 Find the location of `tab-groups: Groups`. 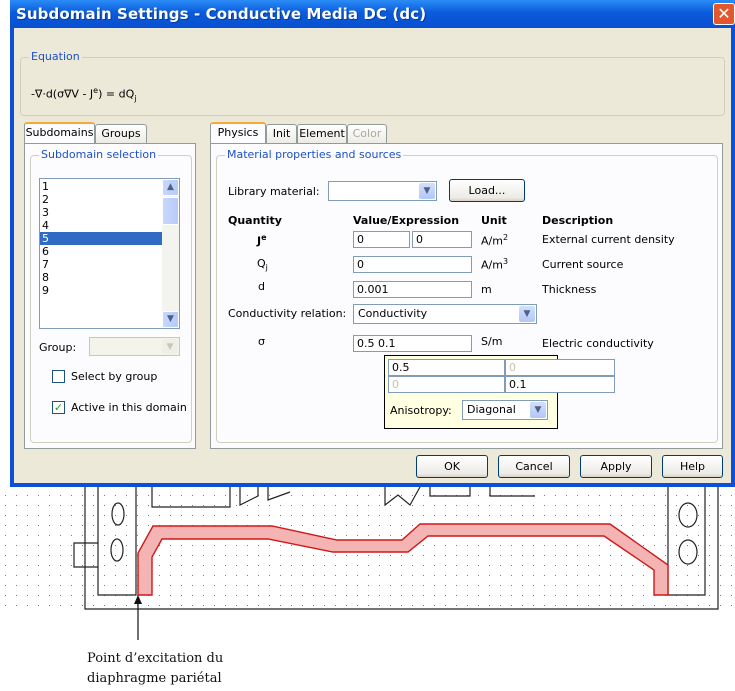

tab-groups: Groups is located at coordinates (121, 133).